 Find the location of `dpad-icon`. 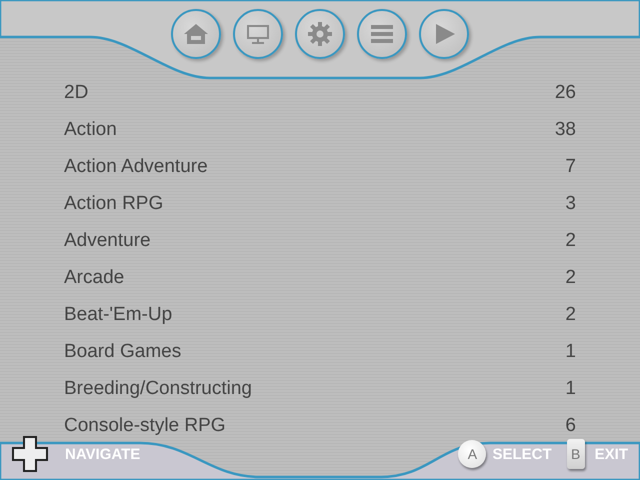

dpad-icon is located at coordinates (30, 454).